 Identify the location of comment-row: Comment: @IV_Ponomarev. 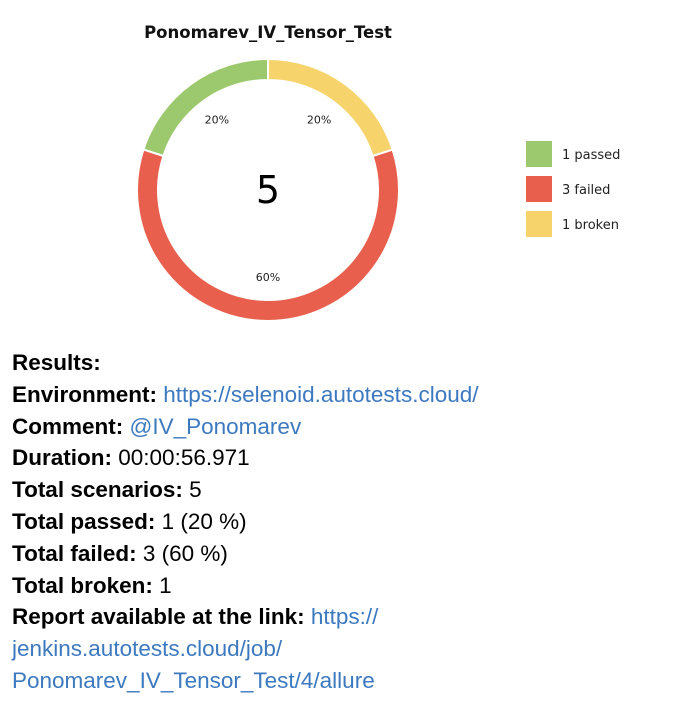
(337, 427).